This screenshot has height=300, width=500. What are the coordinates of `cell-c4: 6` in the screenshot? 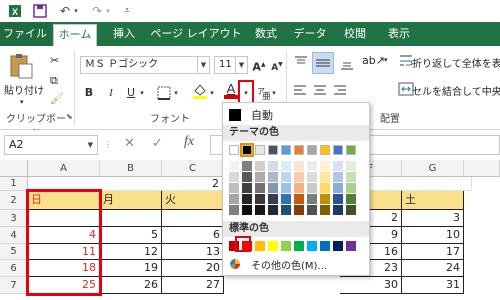 It's located at (193, 235).